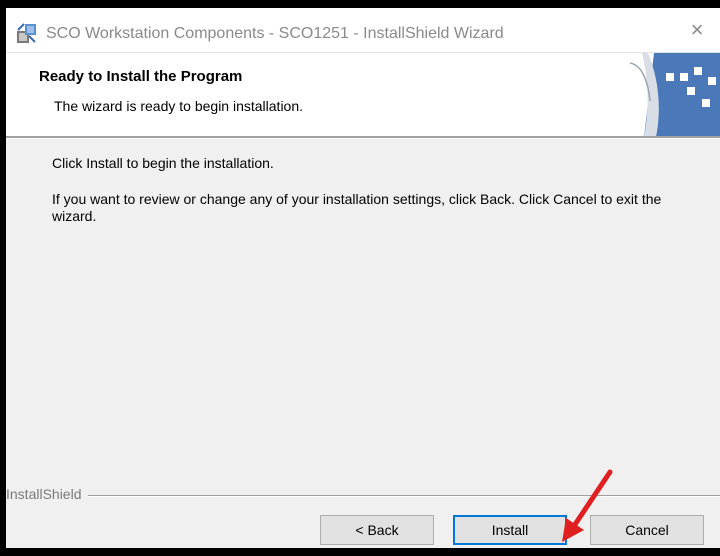  Describe the element at coordinates (666, 95) in the screenshot. I see `installshield-banner-graphic` at that location.